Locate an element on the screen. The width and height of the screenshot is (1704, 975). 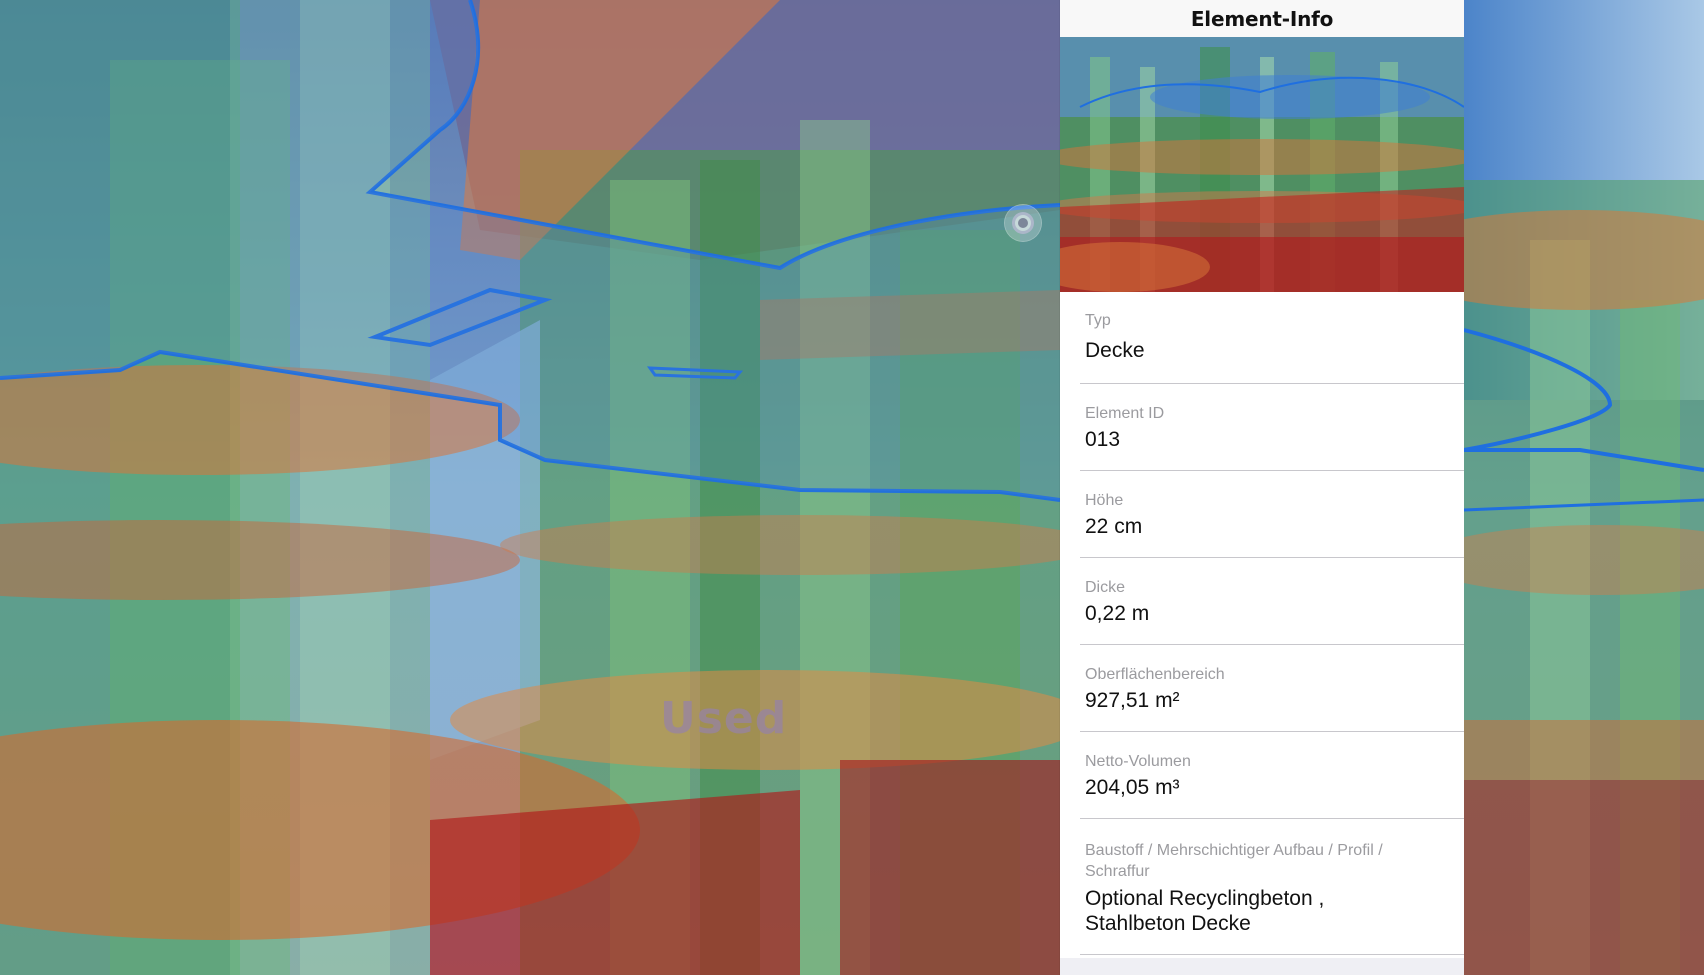
property-label: Netto-Volumen is located at coordinates (1138, 761).